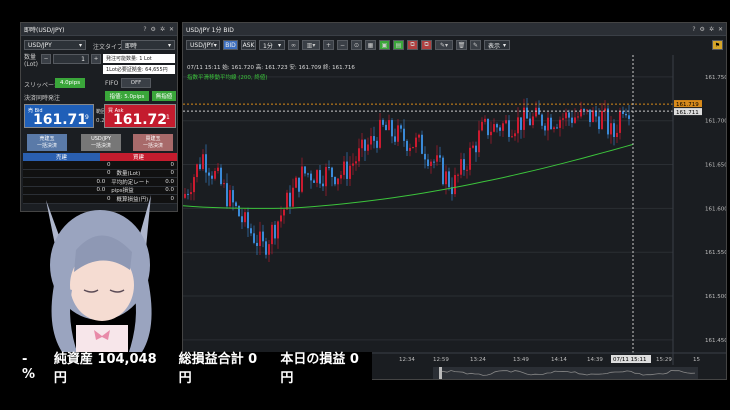  Describe the element at coordinates (169, 190) in the screenshot. I see `row-right: 0.0` at that location.